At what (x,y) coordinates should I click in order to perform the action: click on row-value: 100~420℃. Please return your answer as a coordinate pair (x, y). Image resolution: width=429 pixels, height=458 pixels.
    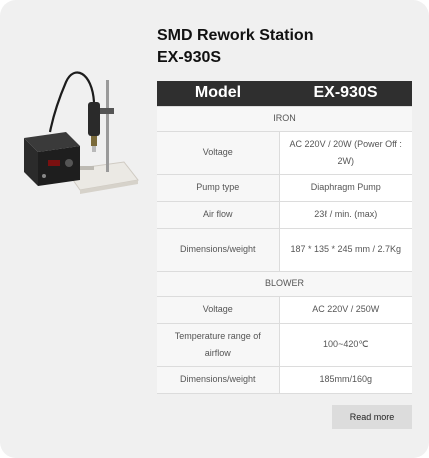
    Looking at the image, I should click on (345, 344).